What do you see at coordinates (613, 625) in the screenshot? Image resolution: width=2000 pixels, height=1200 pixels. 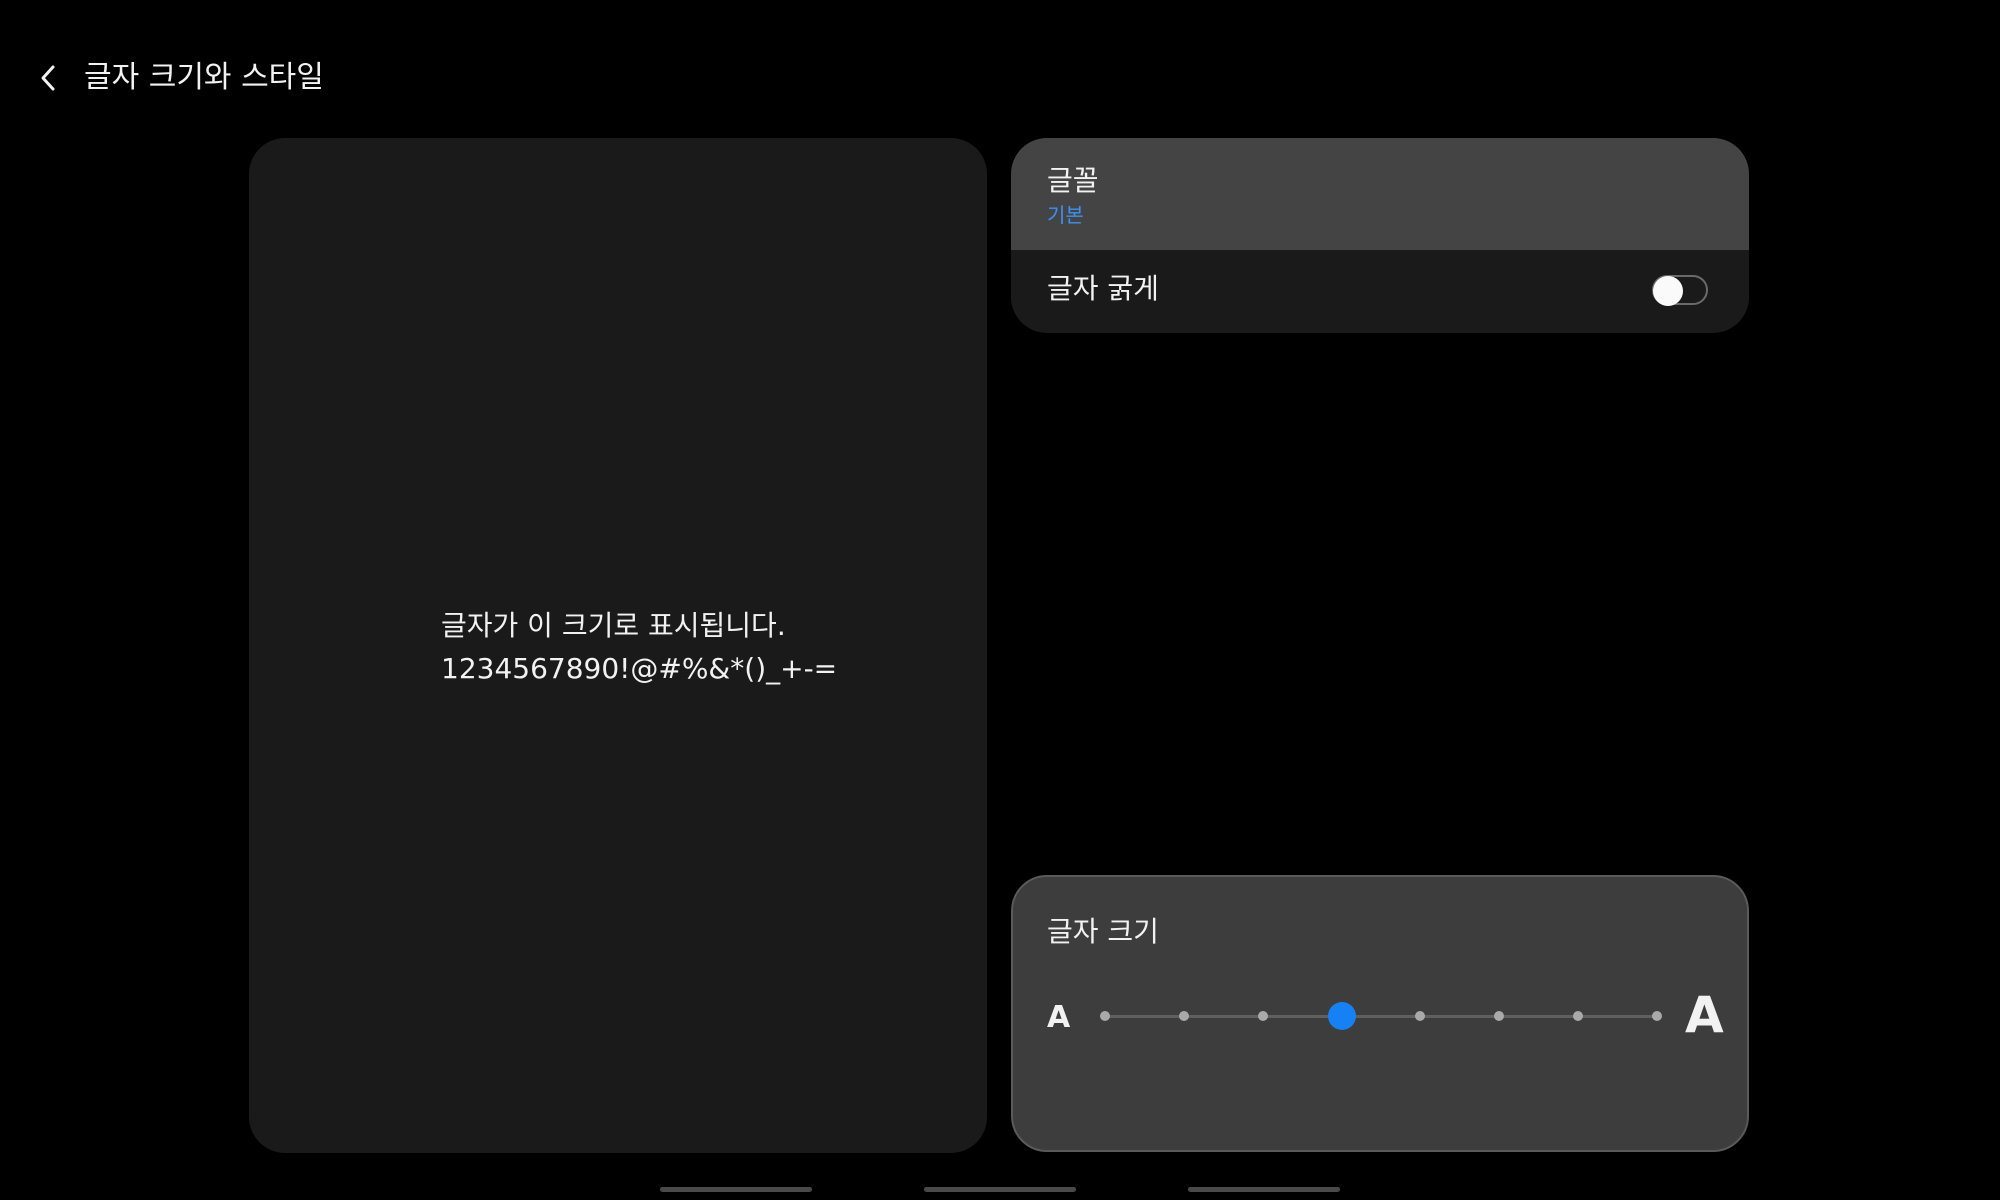 I see `preview-line-korean: 글자가 이 크기로 표시됩니다.` at bounding box center [613, 625].